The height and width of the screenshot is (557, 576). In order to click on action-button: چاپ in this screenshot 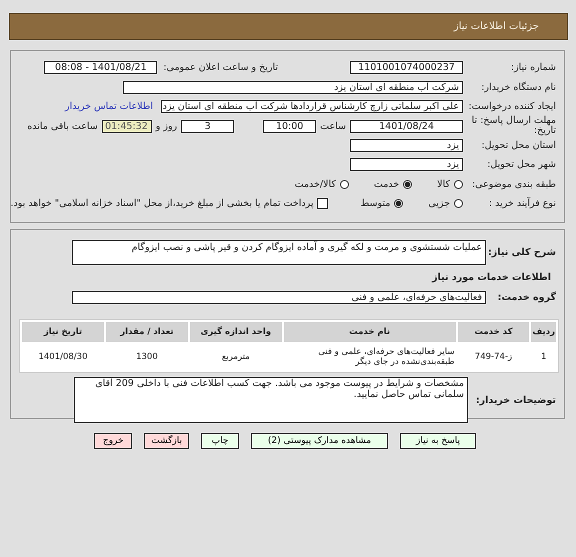, I will do `click(220, 441)`.